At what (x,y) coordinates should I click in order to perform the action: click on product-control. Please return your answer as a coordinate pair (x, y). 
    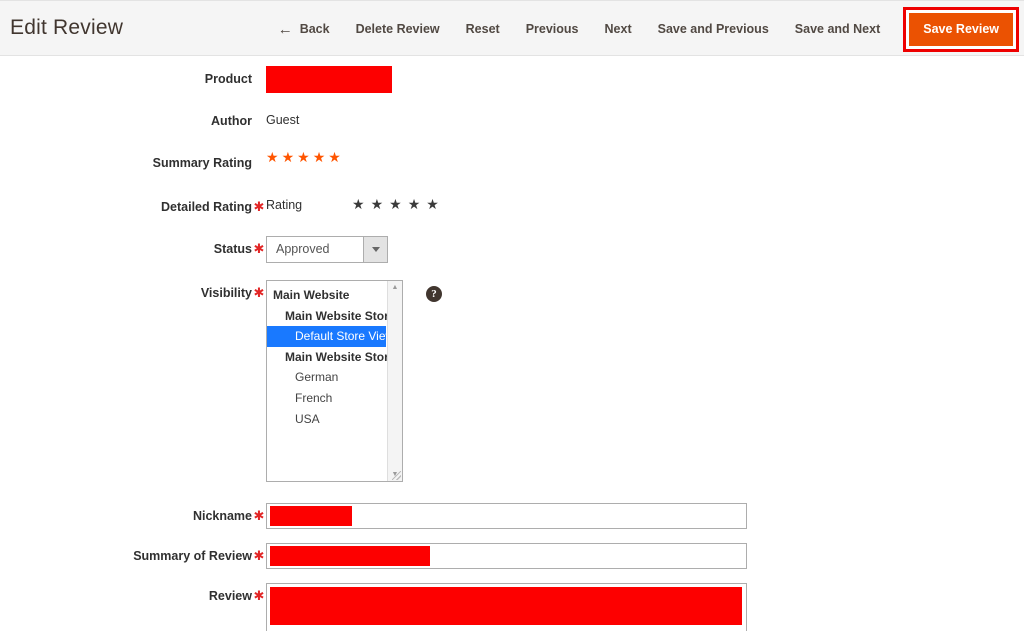
    Looking at the image, I should click on (645, 79).